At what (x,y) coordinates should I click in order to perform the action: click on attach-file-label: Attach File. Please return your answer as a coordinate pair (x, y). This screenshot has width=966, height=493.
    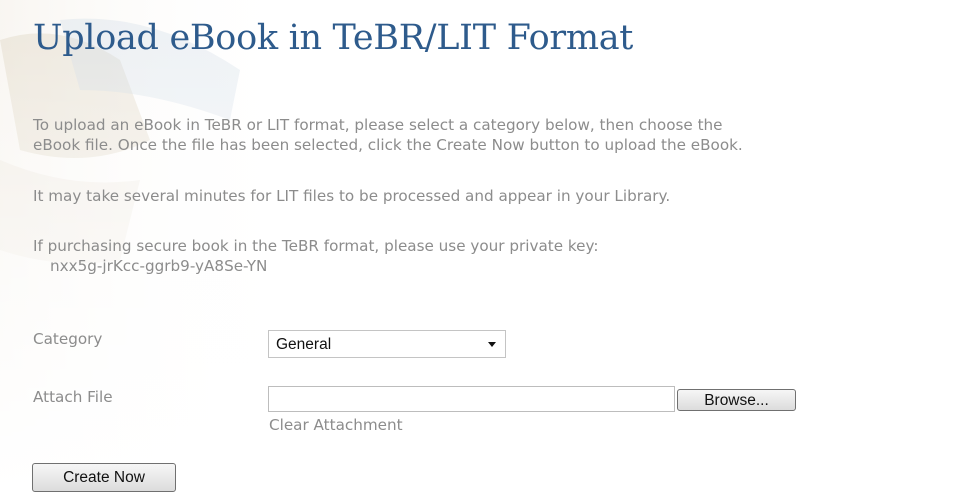
    Looking at the image, I should click on (73, 397).